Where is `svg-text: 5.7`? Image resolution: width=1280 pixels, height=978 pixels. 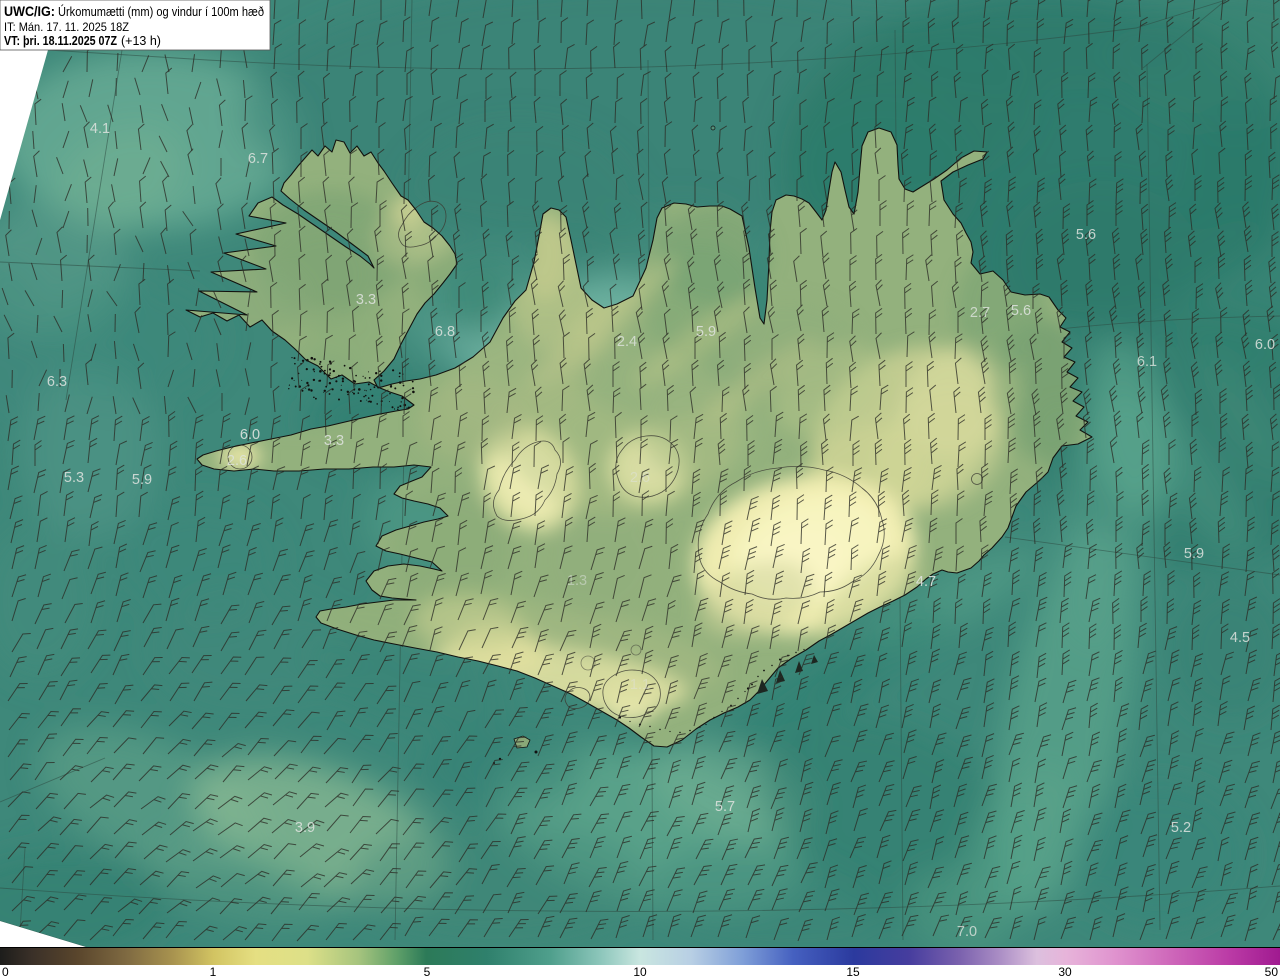
svg-text: 5.7 is located at coordinates (725, 807).